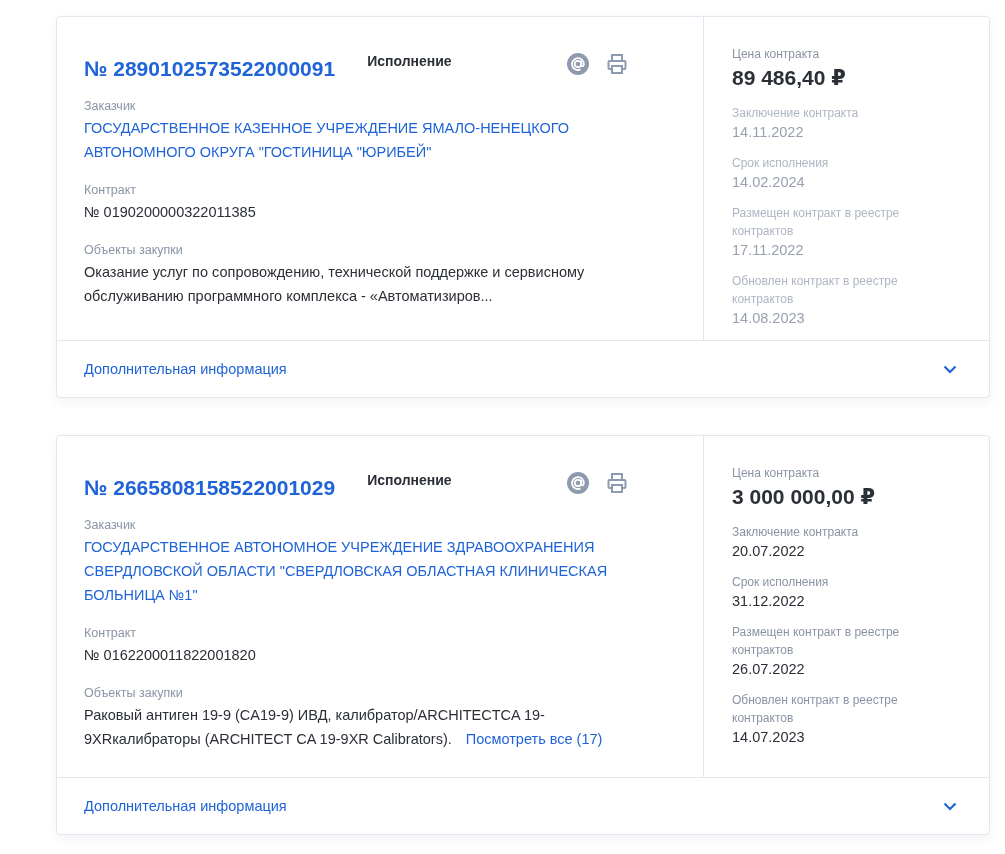  Describe the element at coordinates (768, 132) in the screenshot. I see `detail-value: 14.11.2022` at that location.